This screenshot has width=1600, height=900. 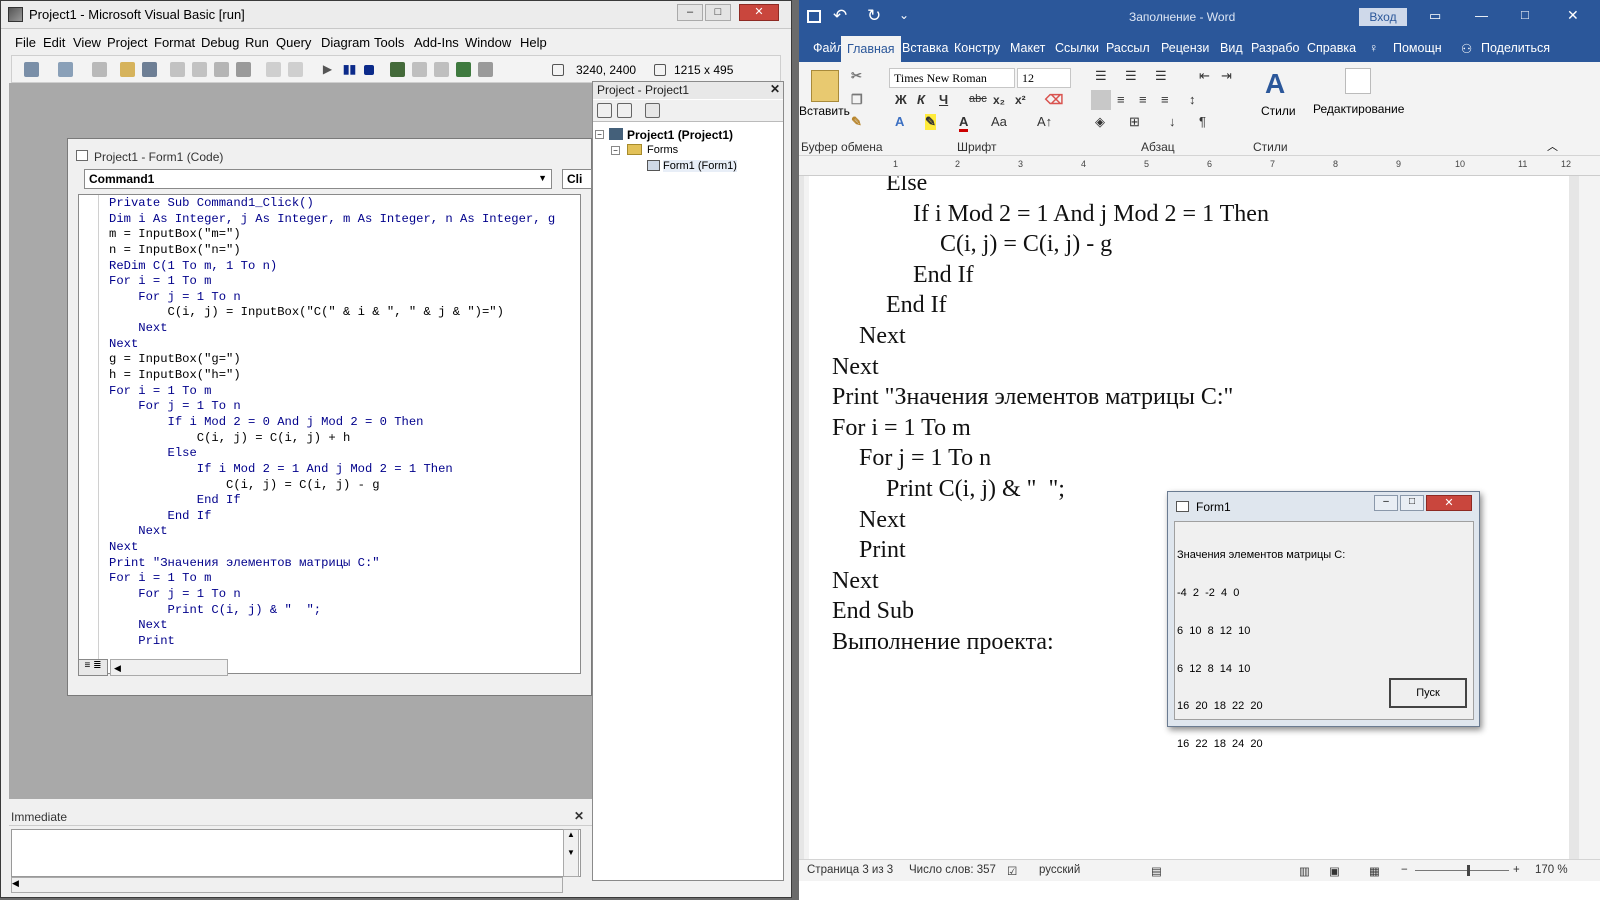 I want to click on tab-file: Файл, so click(x=828, y=48).